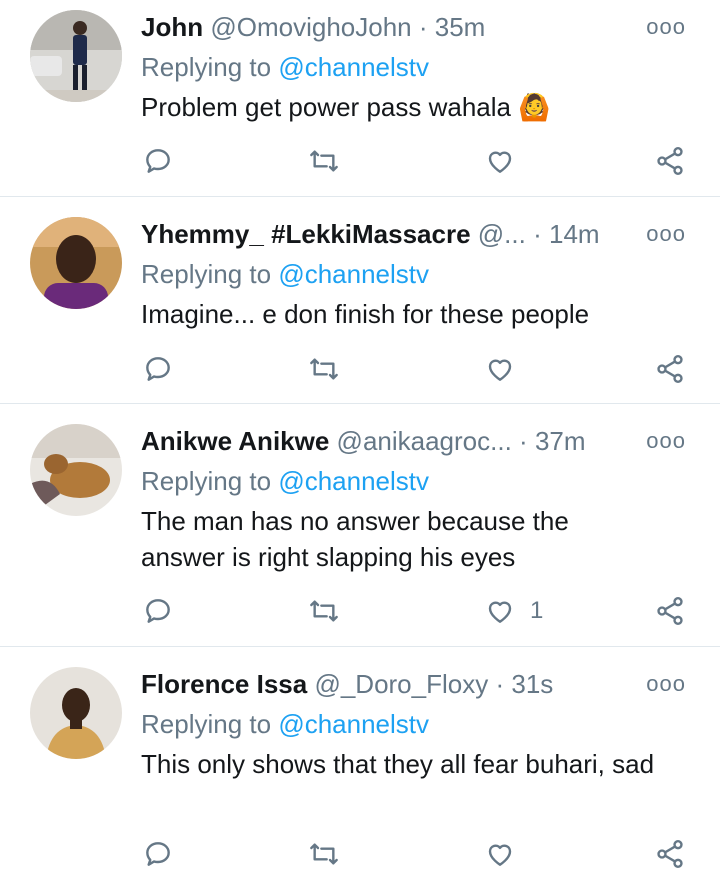 This screenshot has height=877, width=720. What do you see at coordinates (401, 684) in the screenshot?
I see `user-handle: @_Doro_Floxy` at bounding box center [401, 684].